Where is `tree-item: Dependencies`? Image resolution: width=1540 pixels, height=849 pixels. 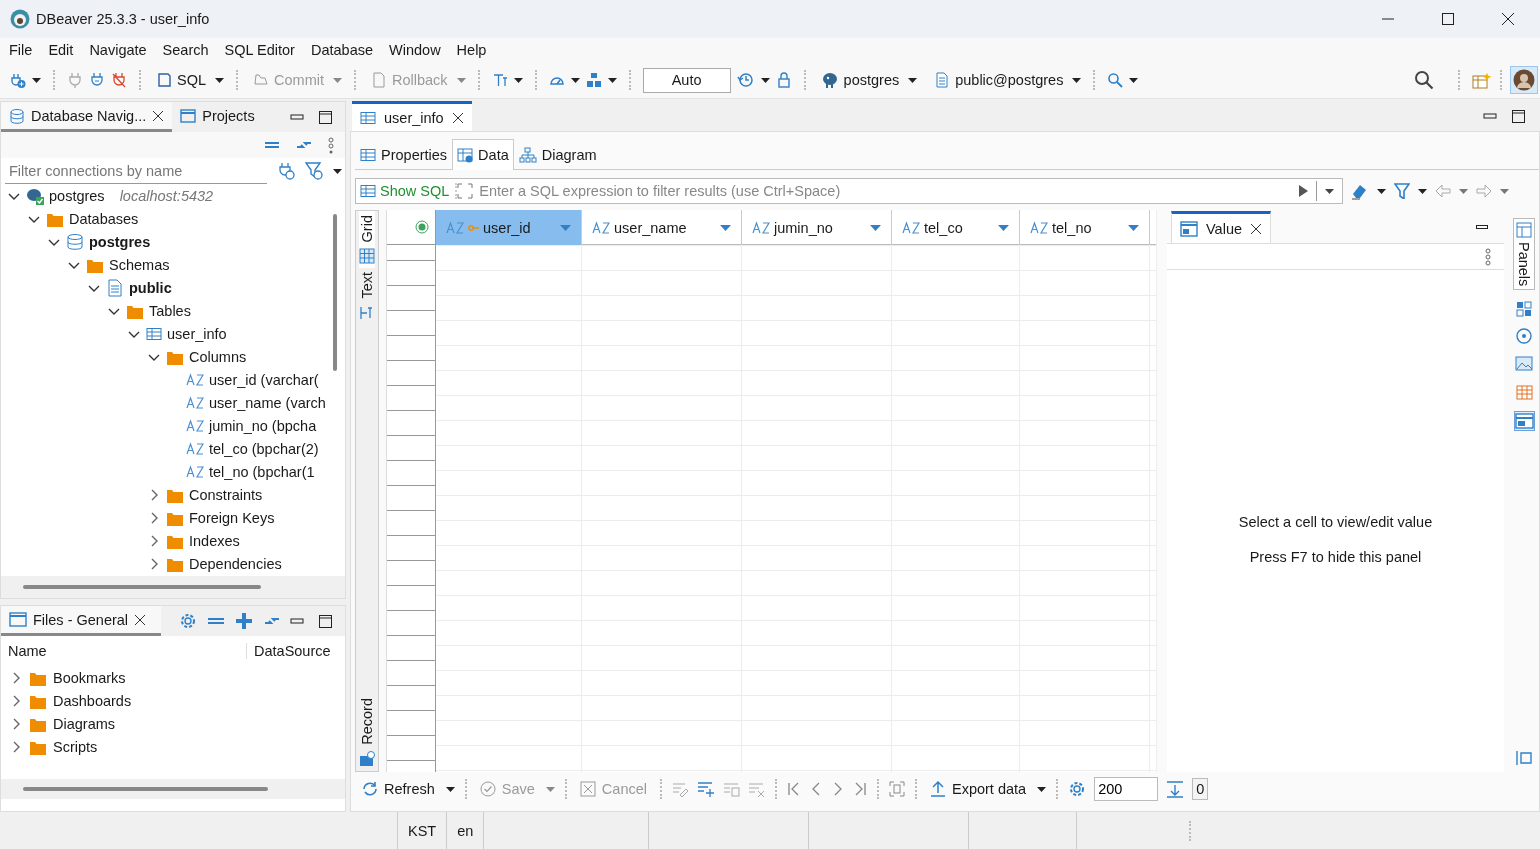 tree-item: Dependencies is located at coordinates (235, 563).